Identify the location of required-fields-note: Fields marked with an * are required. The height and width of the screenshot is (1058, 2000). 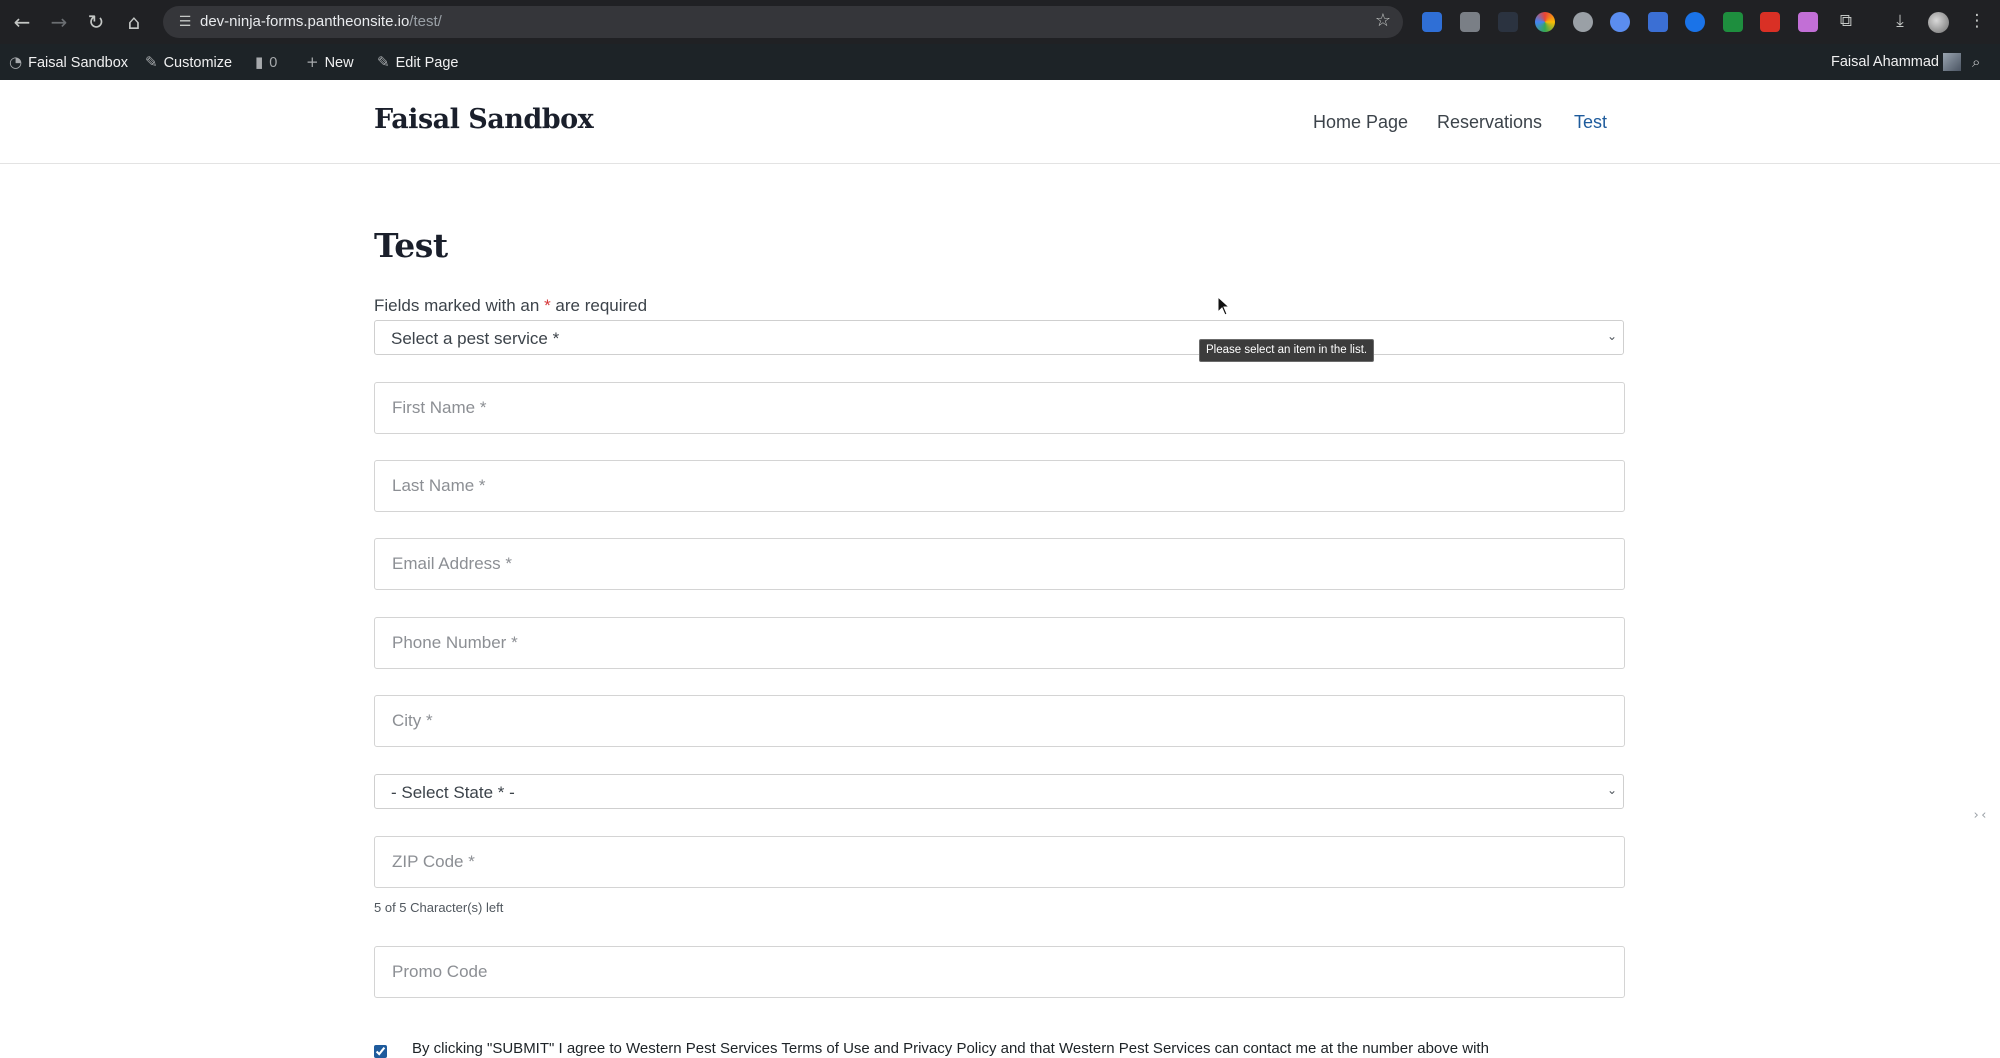
(510, 306).